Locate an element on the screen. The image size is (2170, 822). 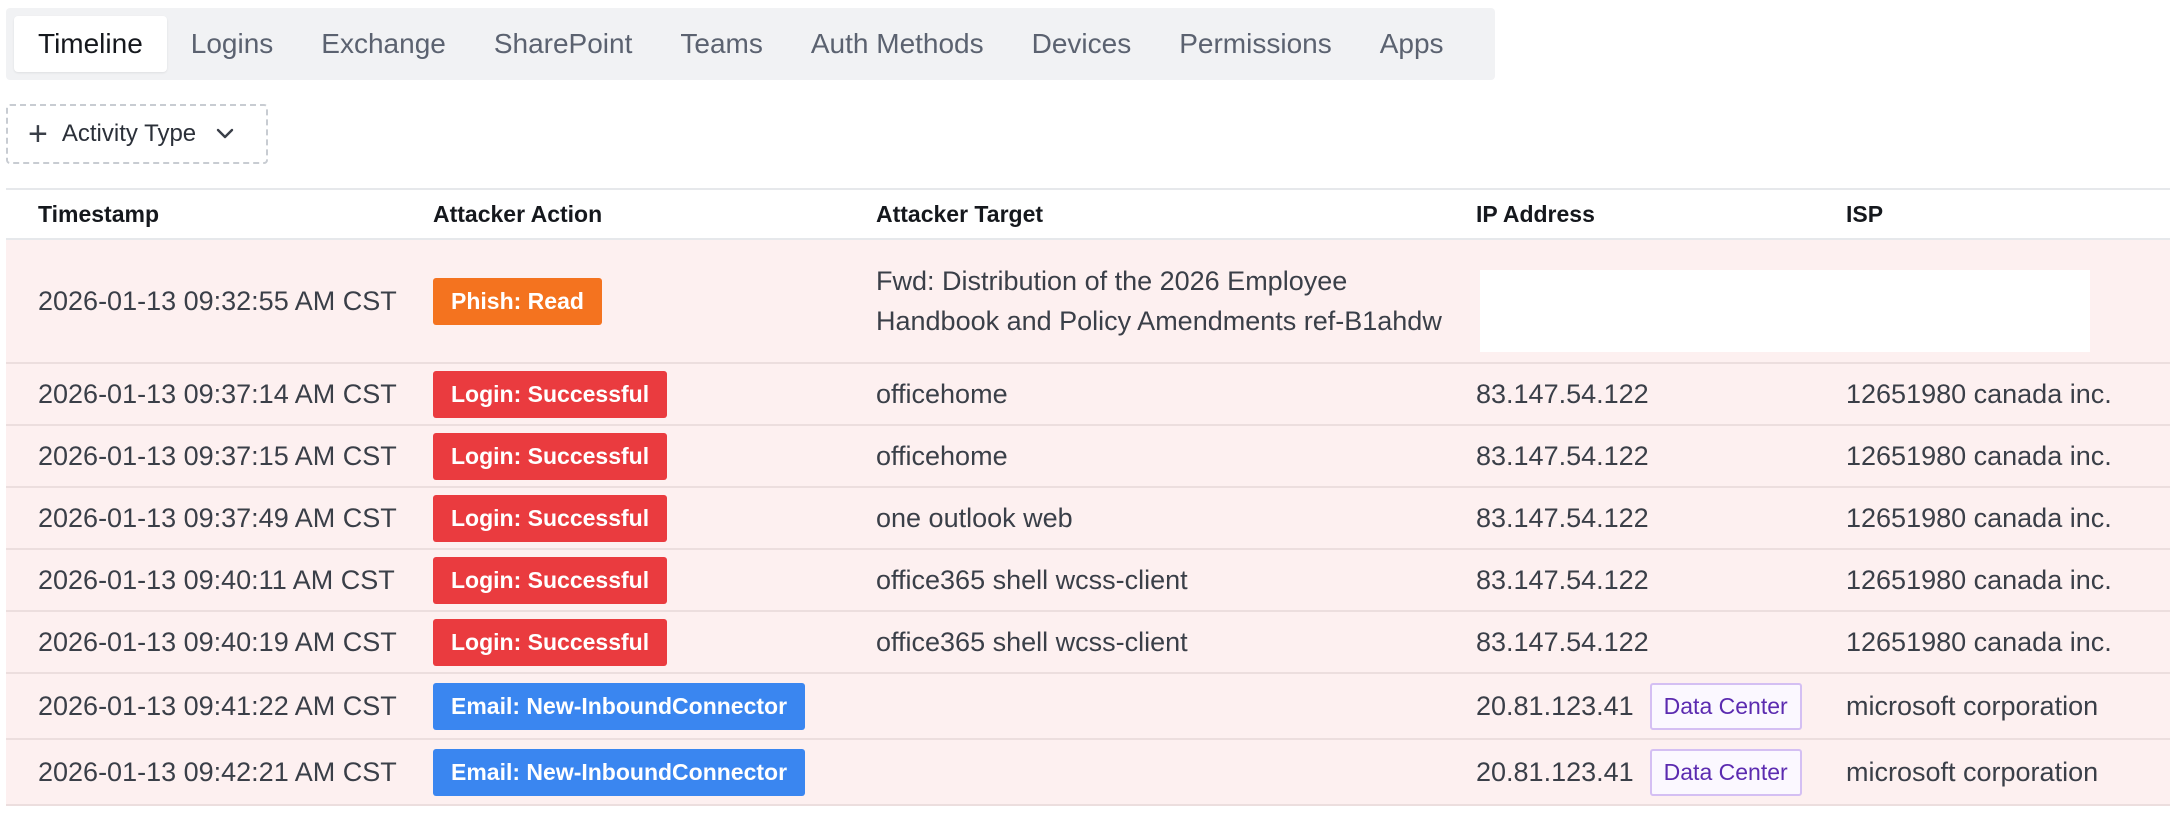
action-cell: Phish: Read is located at coordinates (654, 301).